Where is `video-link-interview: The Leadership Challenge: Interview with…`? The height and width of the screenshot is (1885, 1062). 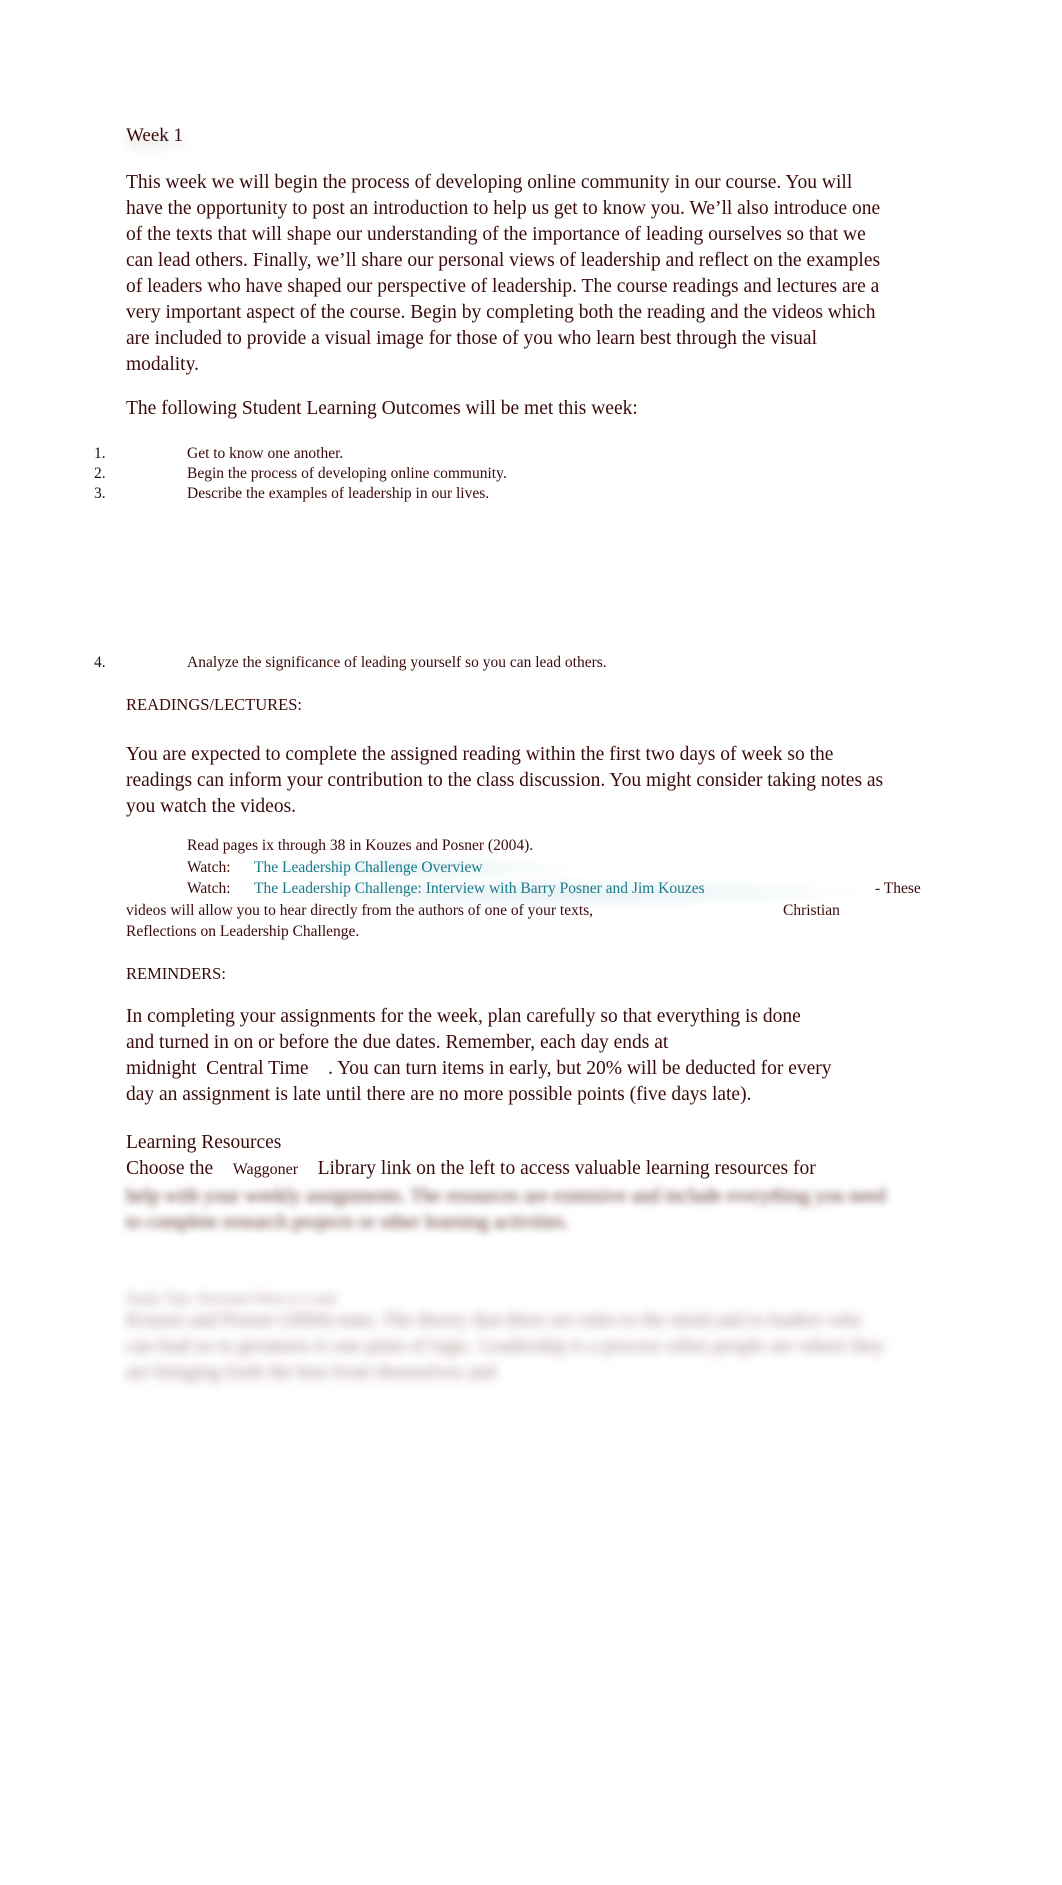 video-link-interview: The Leadership Challenge: Interview with… is located at coordinates (479, 889).